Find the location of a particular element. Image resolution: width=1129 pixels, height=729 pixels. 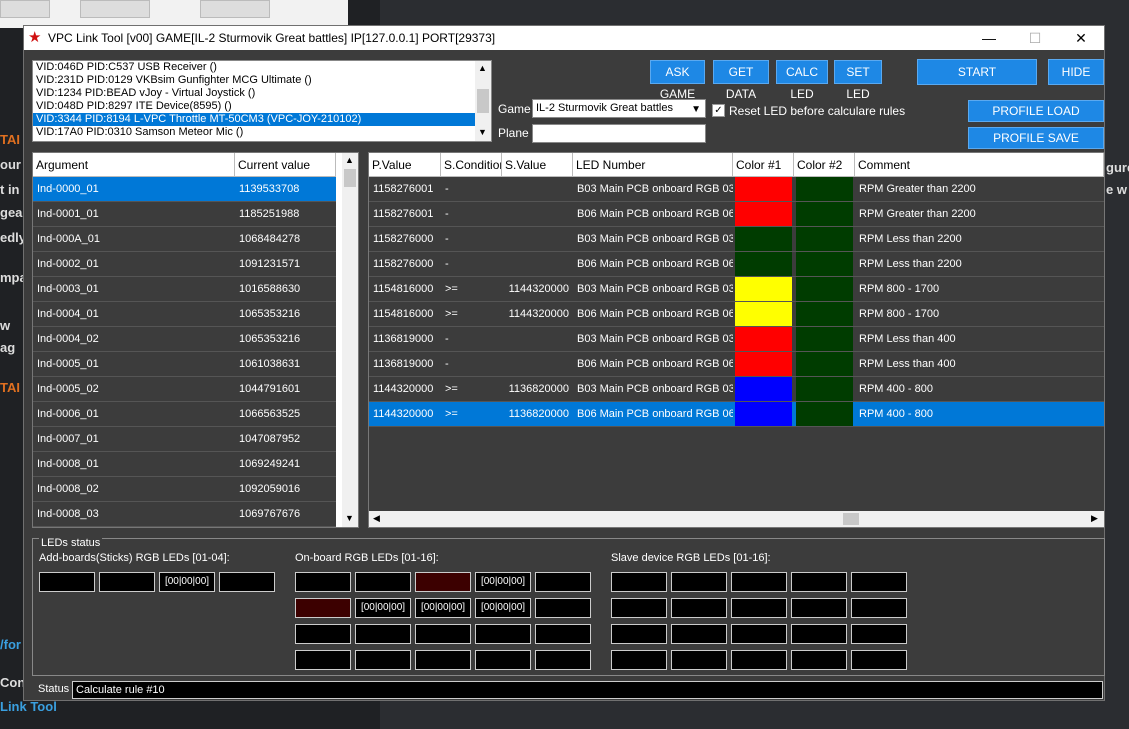

args-table-row: Ind-0002_01 1091231571 is located at coordinates (184, 264).